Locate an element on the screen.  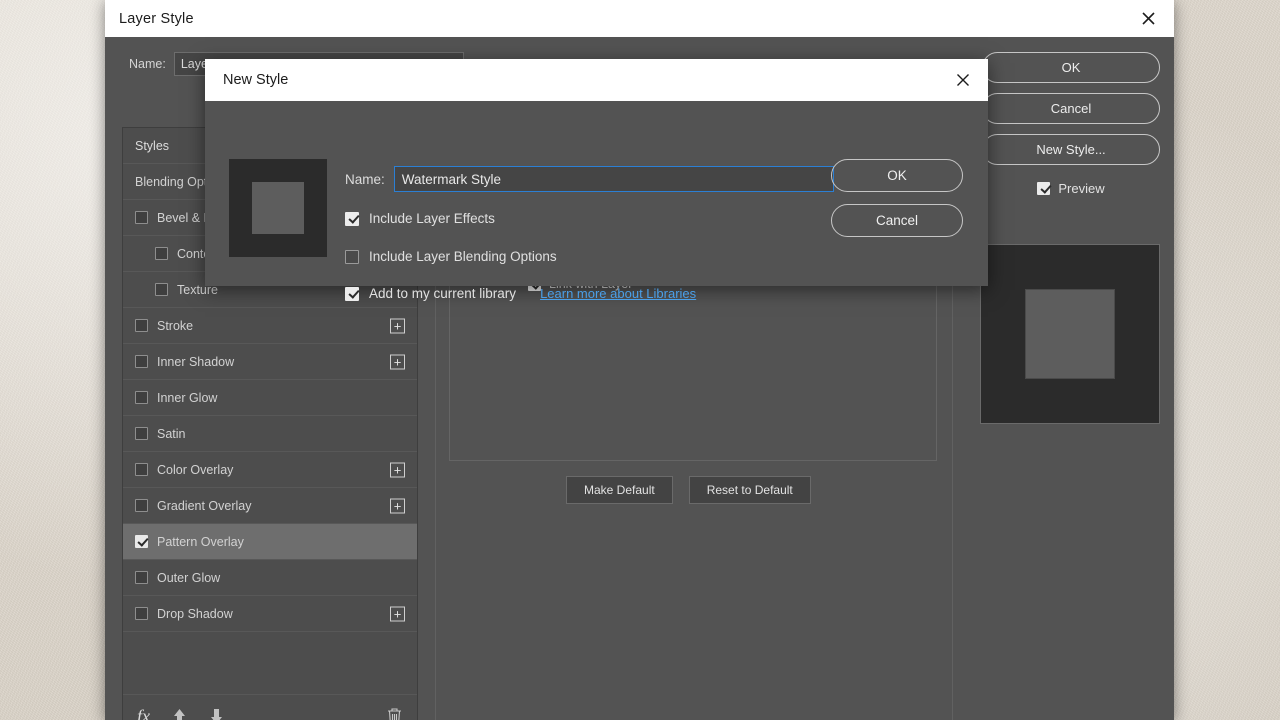
sidebar-item-inner-glow: Inner Glow is located at coordinates (270, 398).